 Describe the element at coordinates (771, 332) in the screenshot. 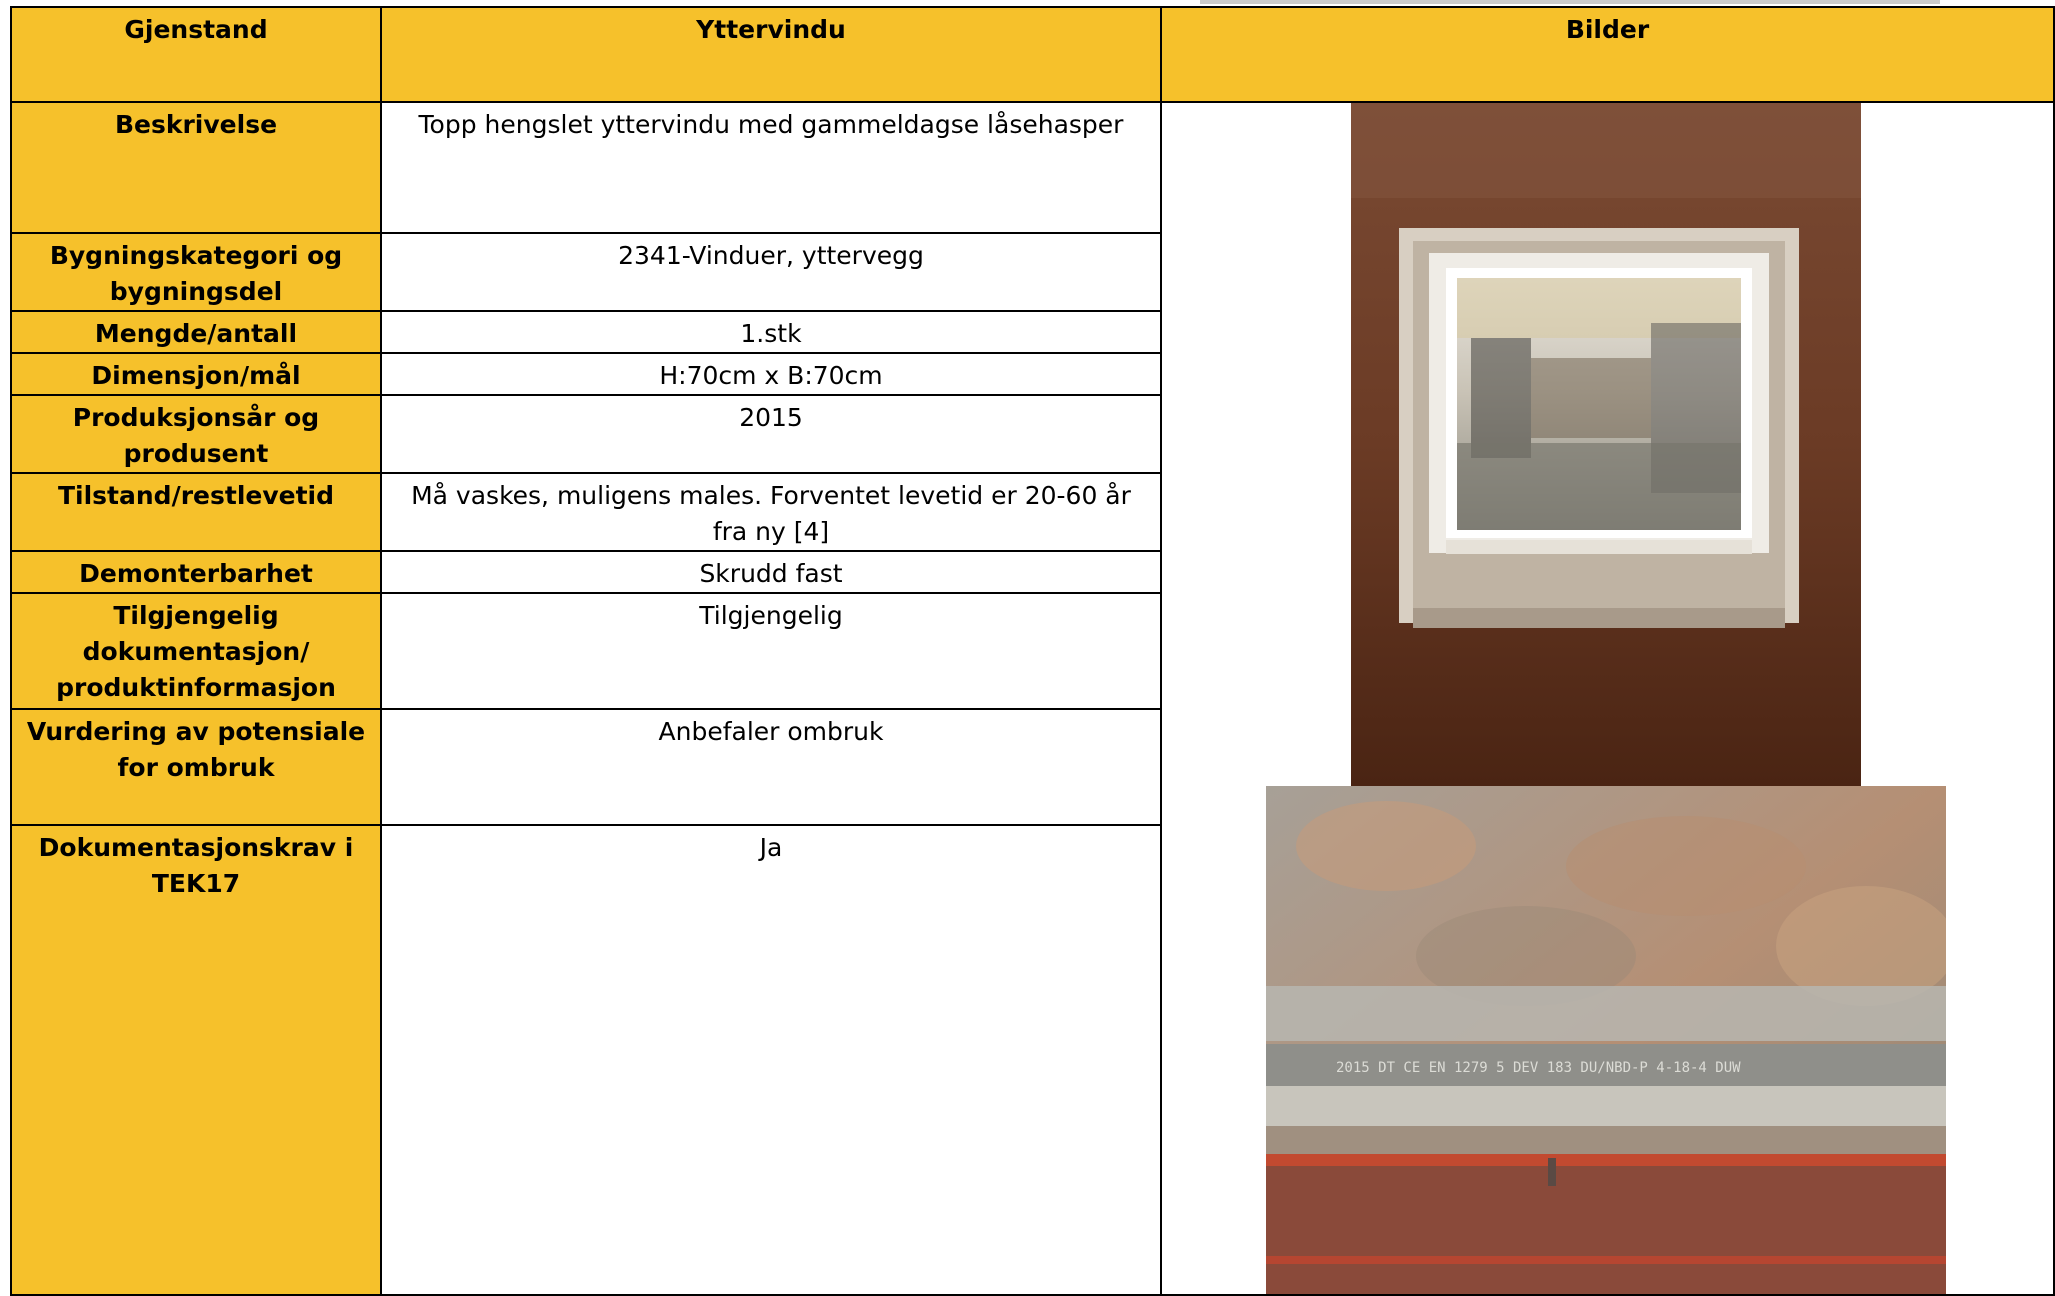

I see `value-mengde: 1.stk` at that location.